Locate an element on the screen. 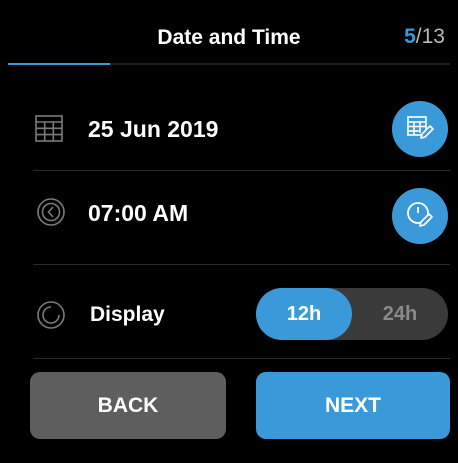  next-button: NEXT is located at coordinates (353, 405).